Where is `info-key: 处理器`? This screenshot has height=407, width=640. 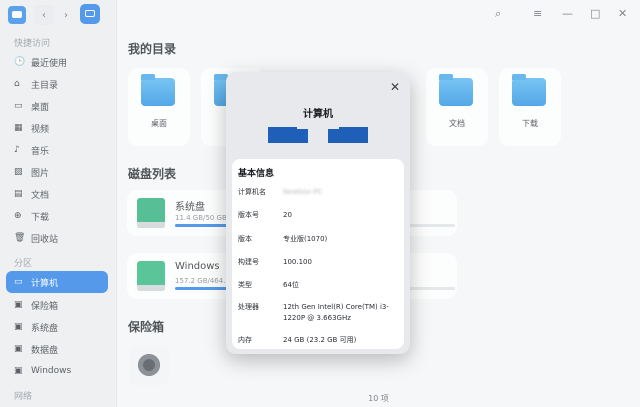
info-key: 处理器 is located at coordinates (248, 307).